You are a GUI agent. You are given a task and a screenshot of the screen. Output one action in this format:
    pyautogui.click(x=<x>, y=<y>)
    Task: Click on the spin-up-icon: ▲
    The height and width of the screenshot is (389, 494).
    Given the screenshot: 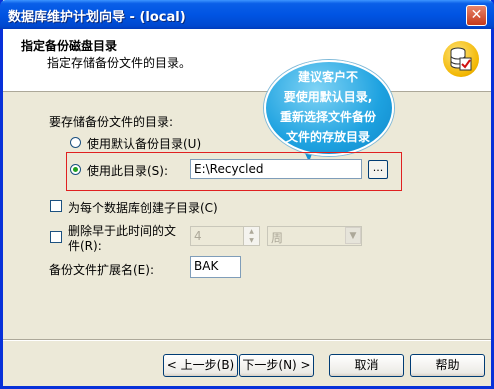 What is the action you would take?
    pyautogui.click(x=251, y=231)
    